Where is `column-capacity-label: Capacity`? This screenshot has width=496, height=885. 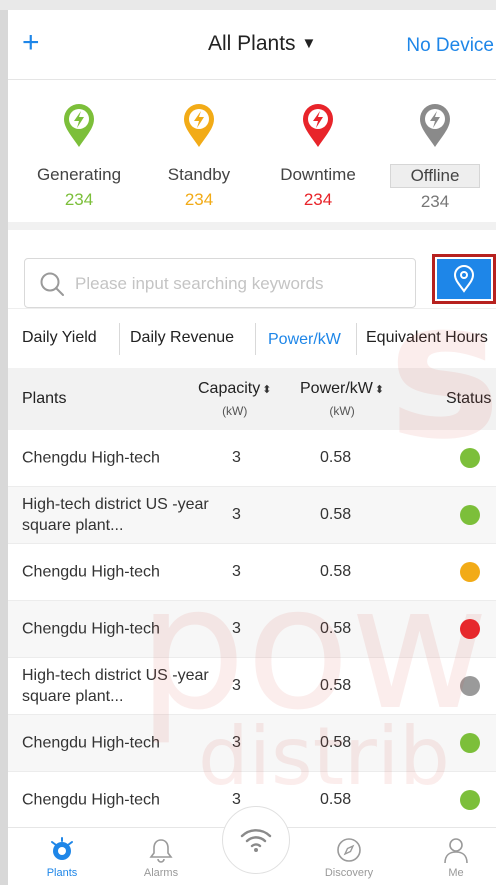
column-capacity-label: Capacity is located at coordinates (229, 388).